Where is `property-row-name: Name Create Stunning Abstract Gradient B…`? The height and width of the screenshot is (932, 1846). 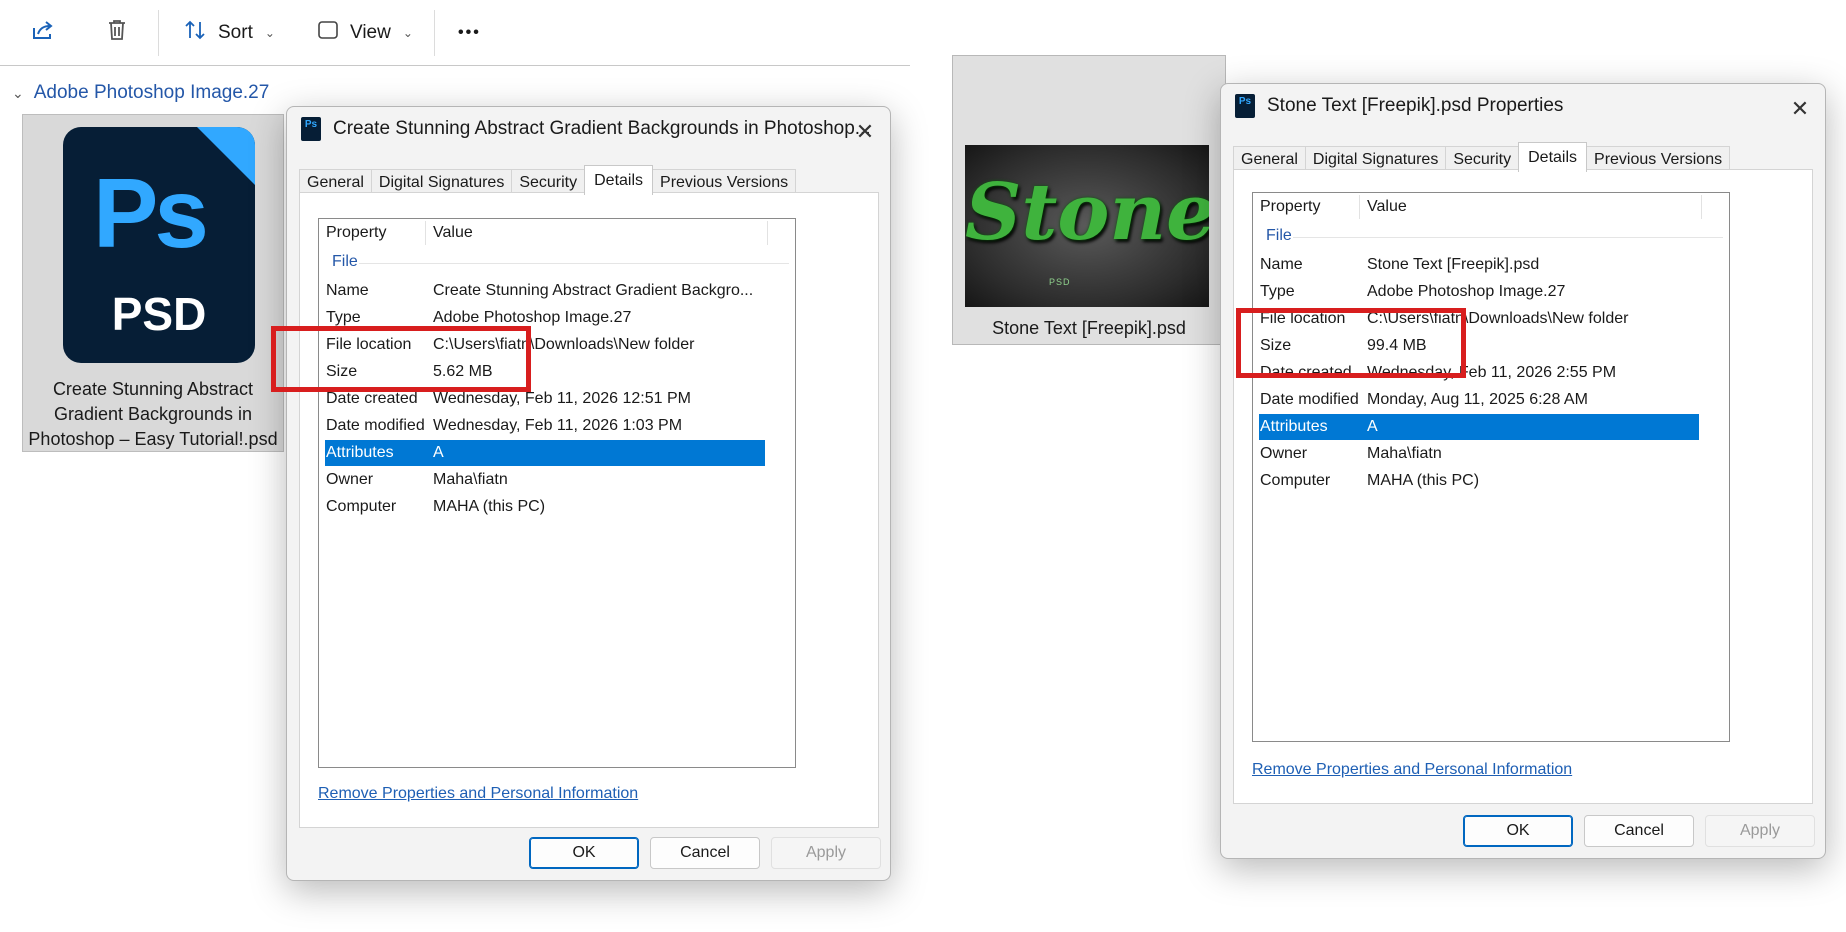 property-row-name: Name Create Stunning Abstract Gradient B… is located at coordinates (545, 291).